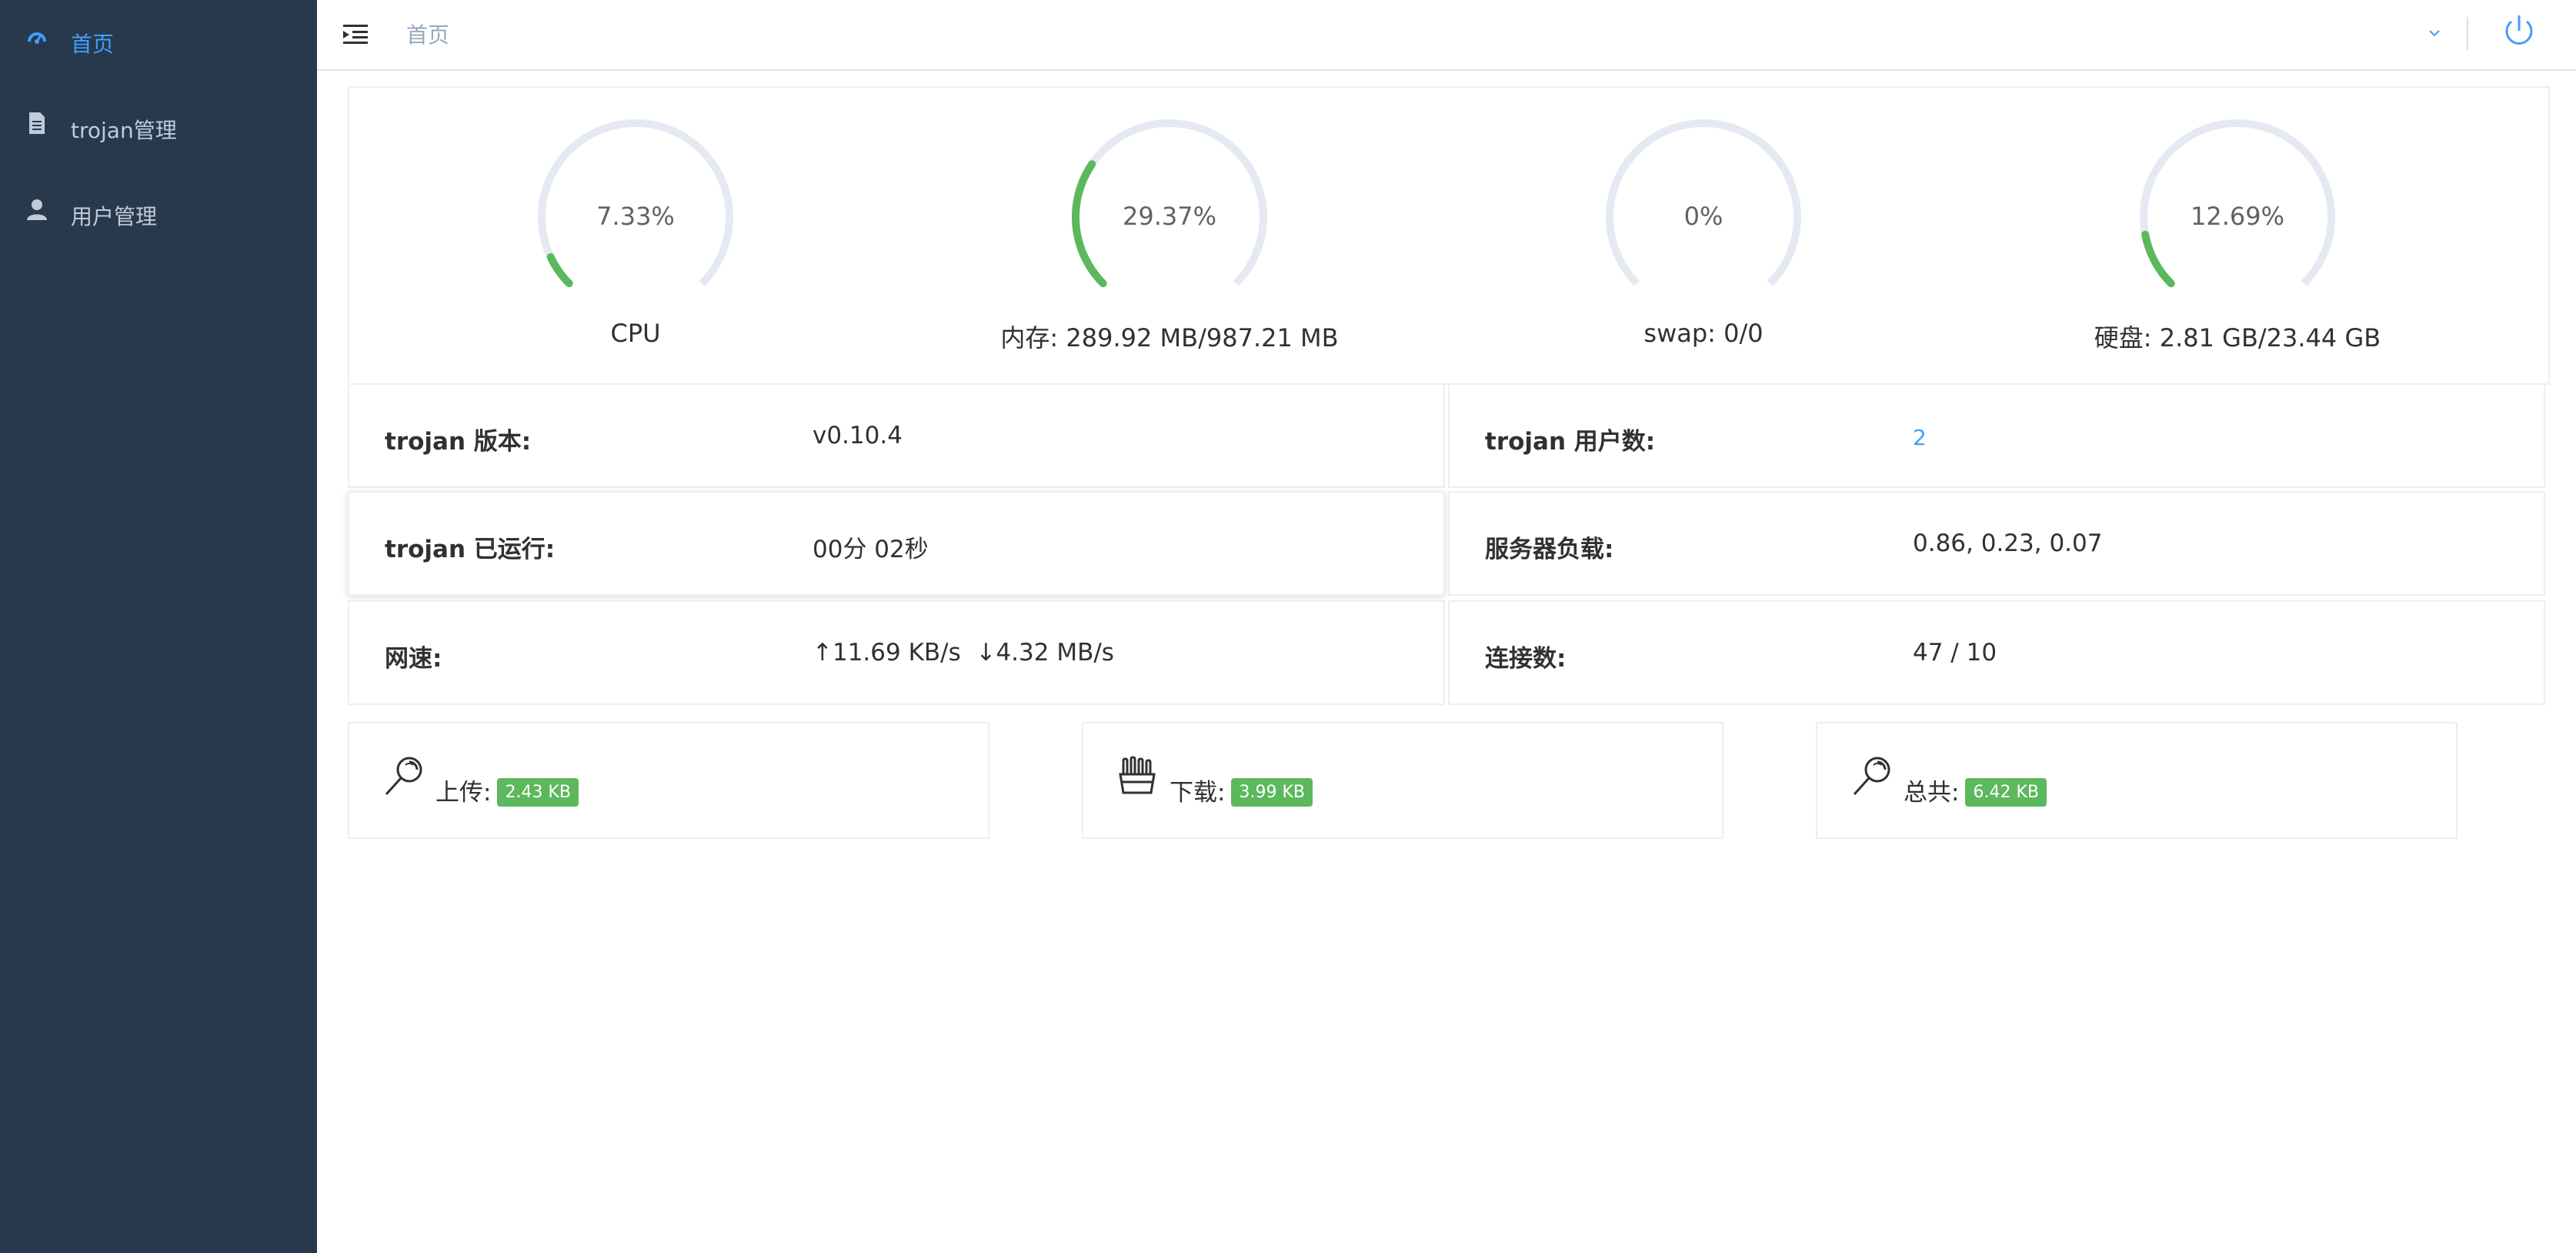 Image resolution: width=2576 pixels, height=1253 pixels. Describe the element at coordinates (538, 793) in the screenshot. I see `upload-tag: 2.43 KB` at that location.